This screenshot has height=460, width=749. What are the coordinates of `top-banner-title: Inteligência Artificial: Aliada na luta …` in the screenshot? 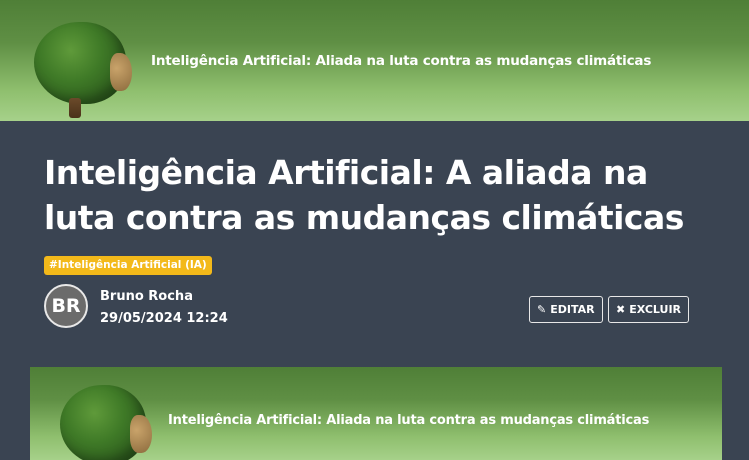 It's located at (401, 61).